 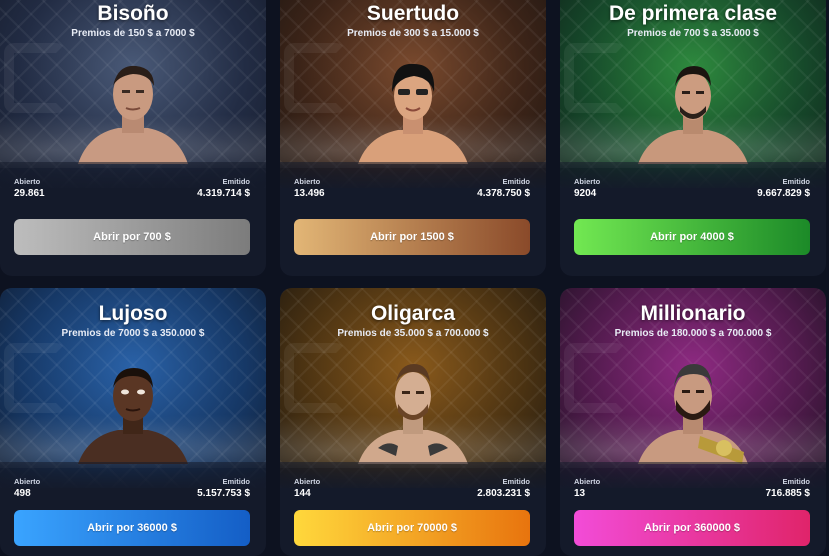 What do you see at coordinates (309, 193) in the screenshot?
I see `opened-count: 13.496` at bounding box center [309, 193].